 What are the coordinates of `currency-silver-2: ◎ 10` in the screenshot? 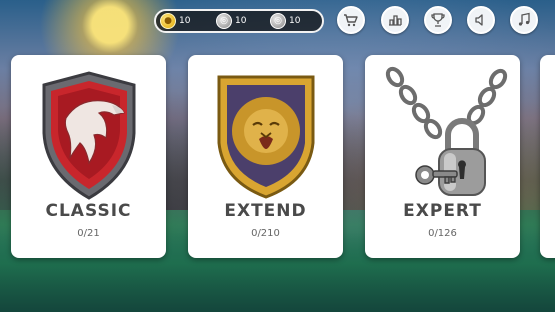 It's located at (296, 21).